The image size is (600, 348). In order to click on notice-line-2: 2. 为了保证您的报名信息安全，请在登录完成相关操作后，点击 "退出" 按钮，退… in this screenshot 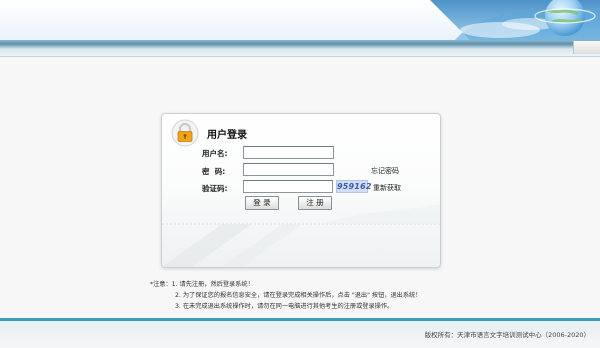, I will do `click(298, 295)`.